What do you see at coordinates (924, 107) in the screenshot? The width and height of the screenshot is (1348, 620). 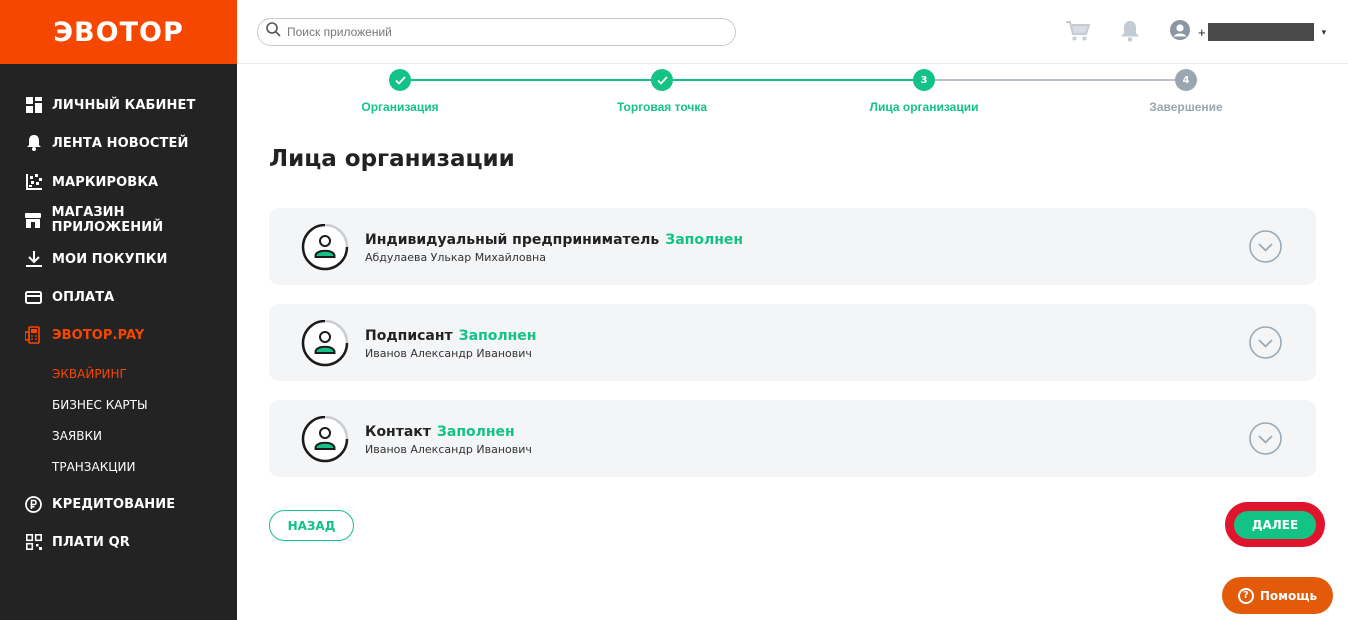 I see `step-label-persons: Лица организации` at bounding box center [924, 107].